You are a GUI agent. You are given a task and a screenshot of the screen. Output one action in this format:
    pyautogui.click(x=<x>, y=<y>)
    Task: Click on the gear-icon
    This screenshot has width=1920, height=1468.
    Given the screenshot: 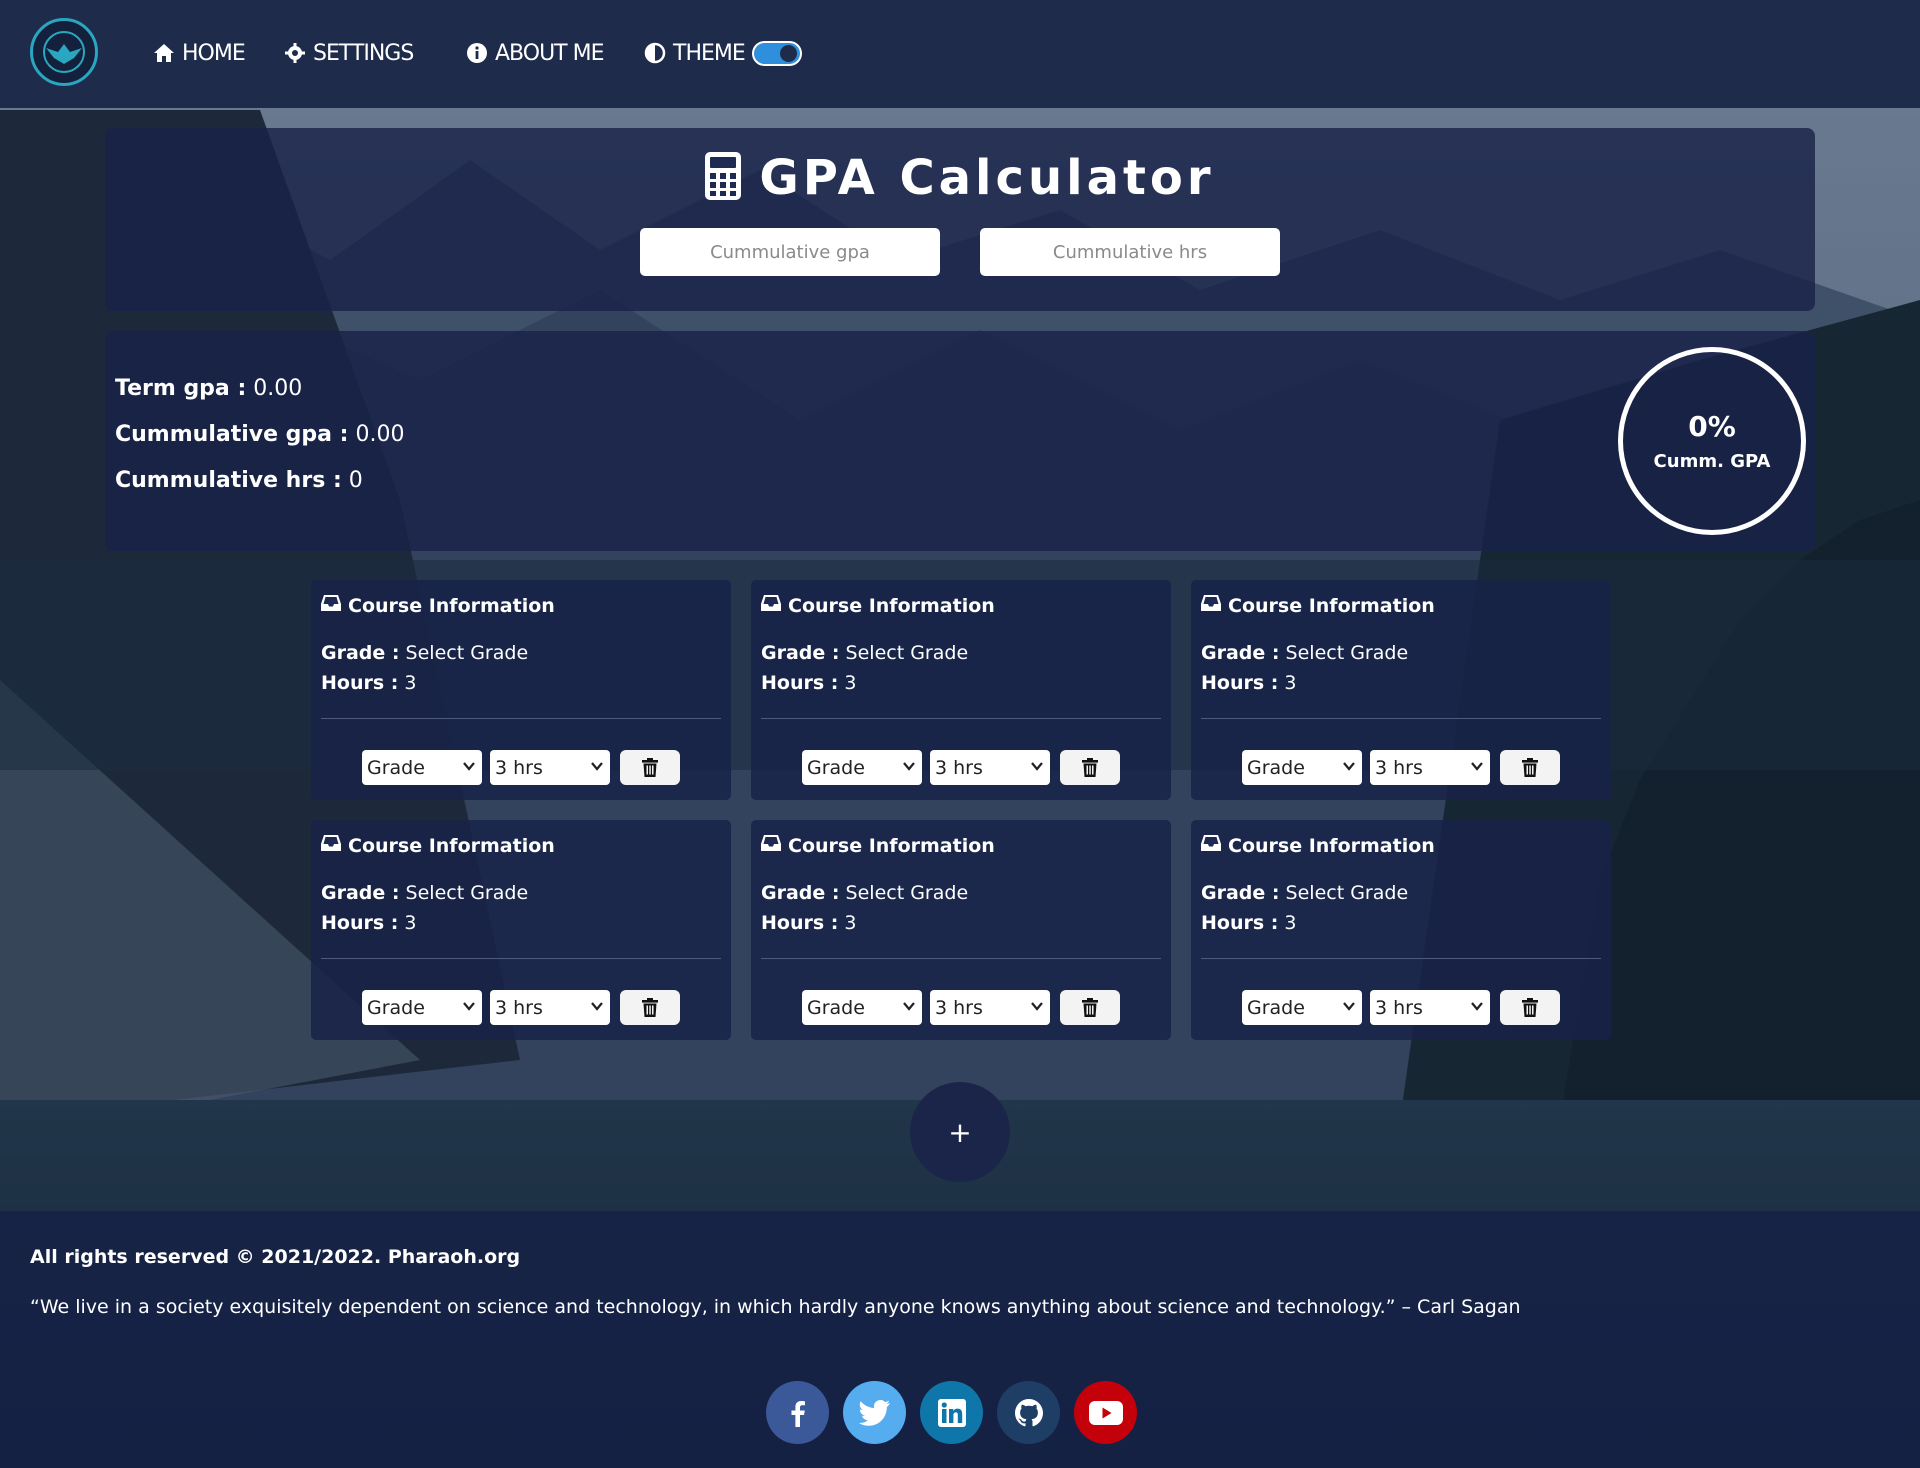 What is the action you would take?
    pyautogui.click(x=295, y=53)
    